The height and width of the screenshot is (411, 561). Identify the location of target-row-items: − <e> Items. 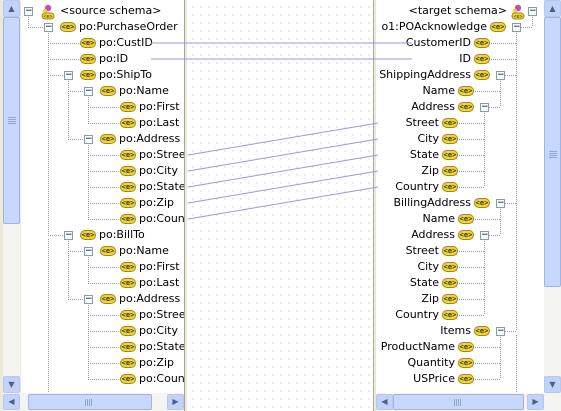
(460, 331).